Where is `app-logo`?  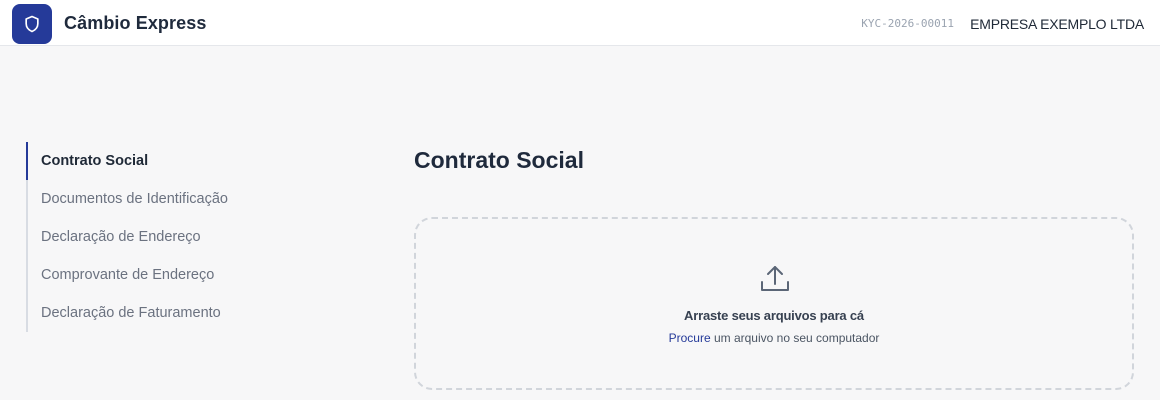
app-logo is located at coordinates (32, 24).